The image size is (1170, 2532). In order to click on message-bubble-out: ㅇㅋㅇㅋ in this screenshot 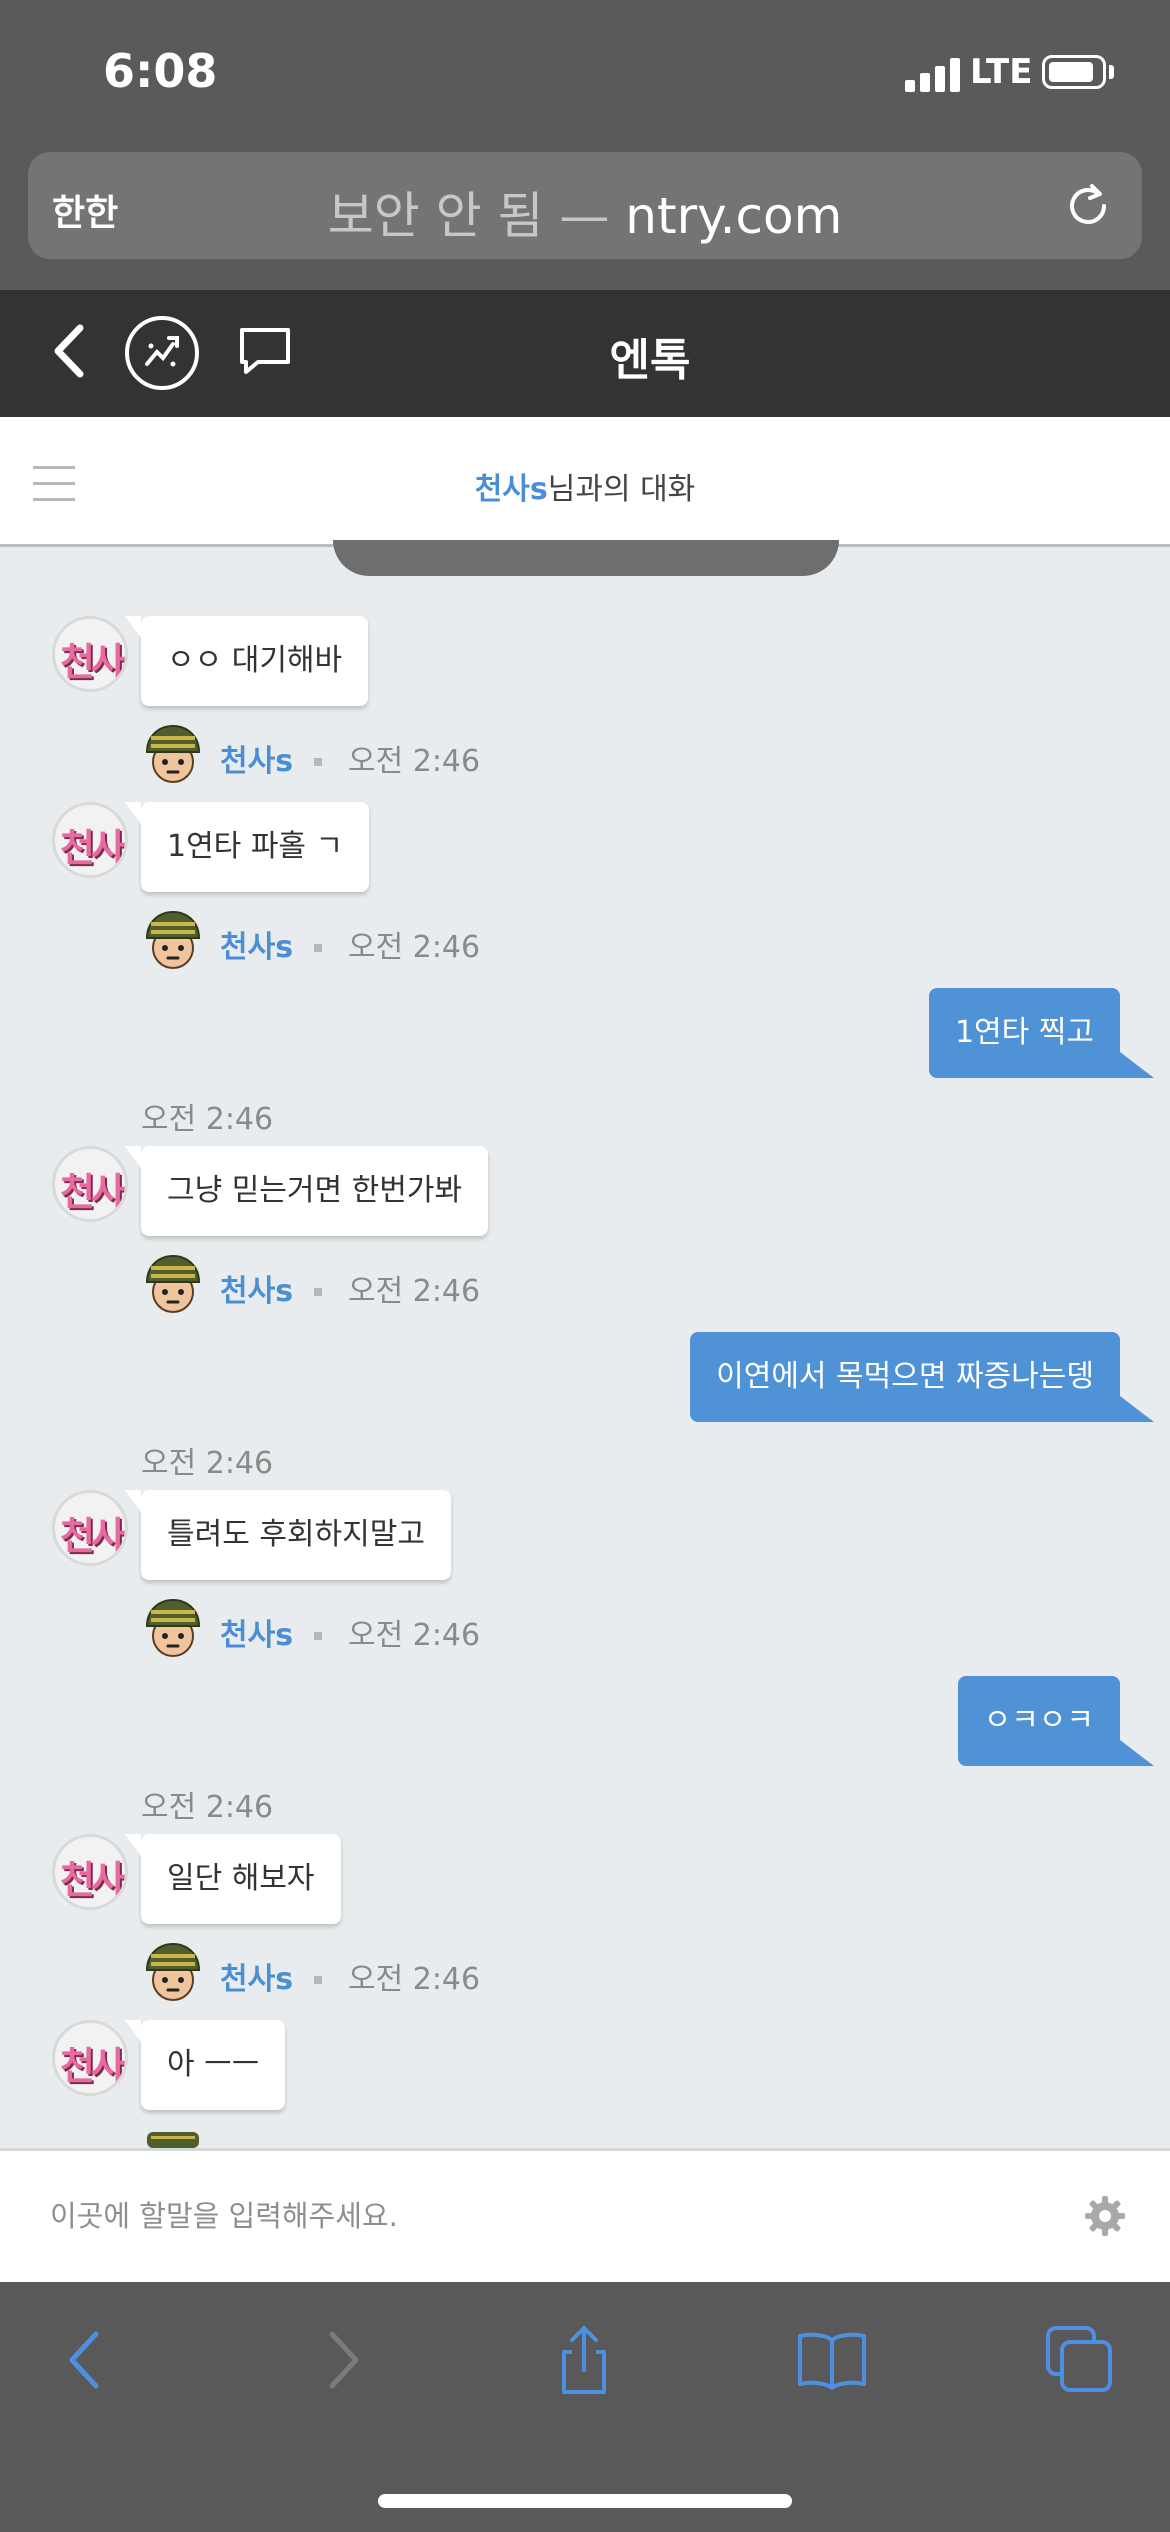, I will do `click(1056, 1721)`.